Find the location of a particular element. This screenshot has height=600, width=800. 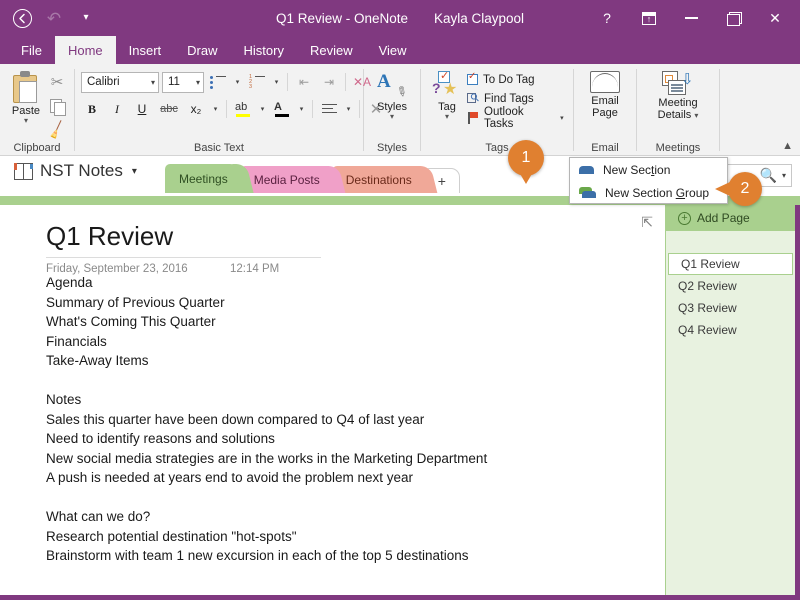

outlook-tasks-caret-icon: ▾ is located at coordinates (562, 118).